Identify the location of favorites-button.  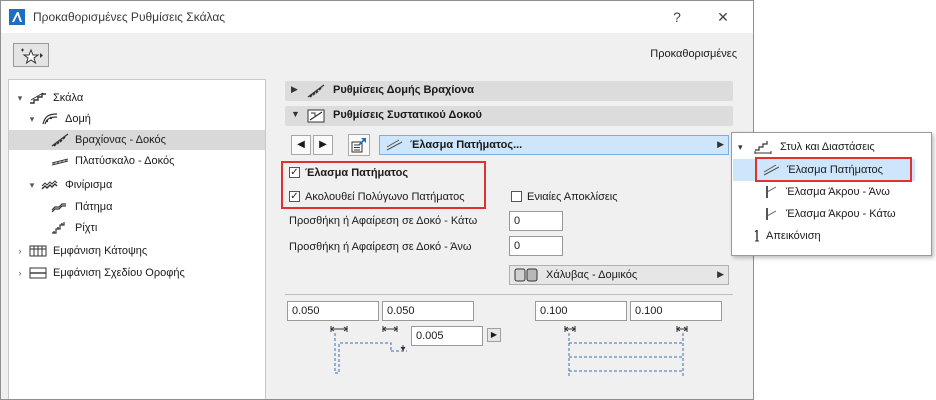
(31, 55).